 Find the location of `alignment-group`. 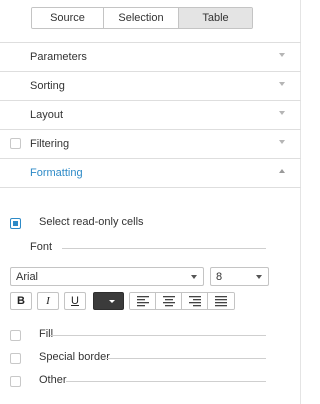

alignment-group is located at coordinates (182, 301).